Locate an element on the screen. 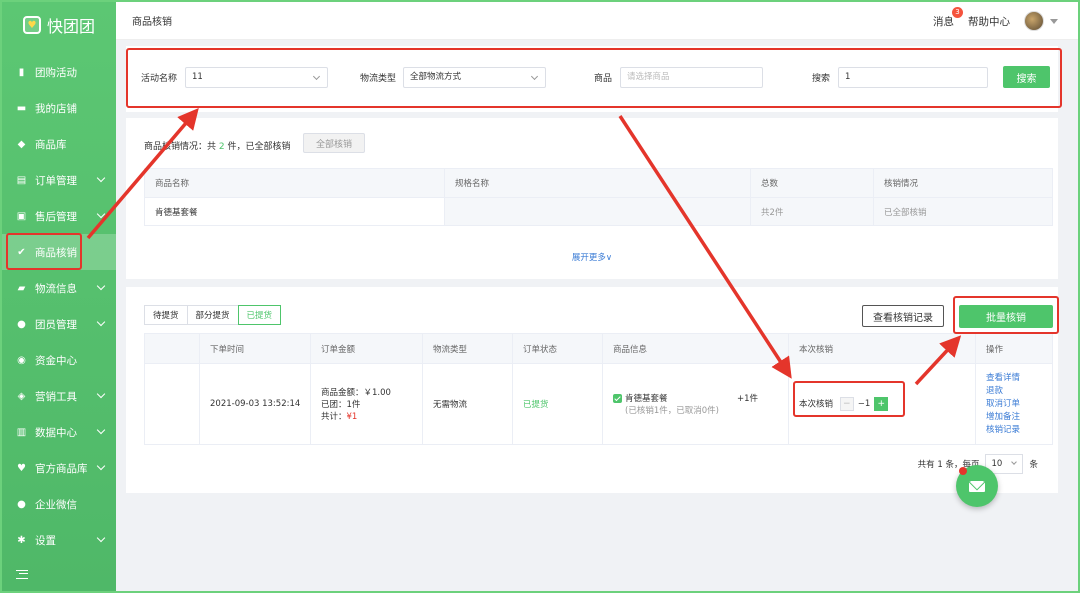 The width and height of the screenshot is (1080, 593). summary-table-header: 商品名称 规格名称 总数 核销情况 is located at coordinates (598, 183).